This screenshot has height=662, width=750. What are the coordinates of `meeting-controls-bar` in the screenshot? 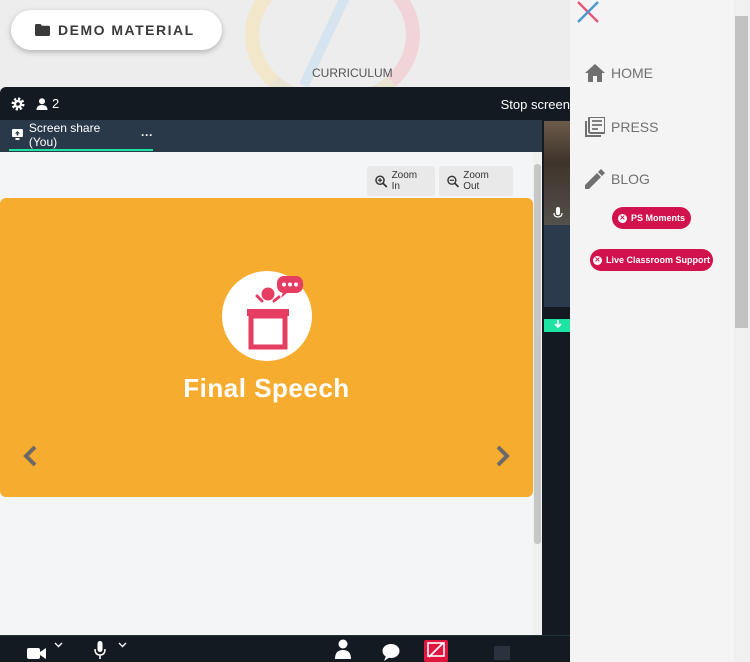 It's located at (285, 648).